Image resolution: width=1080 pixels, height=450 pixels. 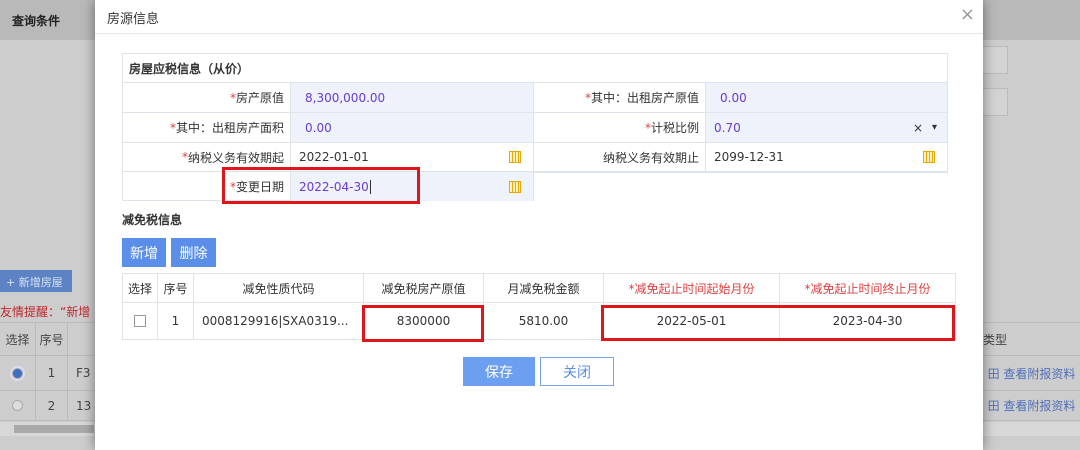 I want to click on query-title: 查询条件, so click(x=36, y=21).